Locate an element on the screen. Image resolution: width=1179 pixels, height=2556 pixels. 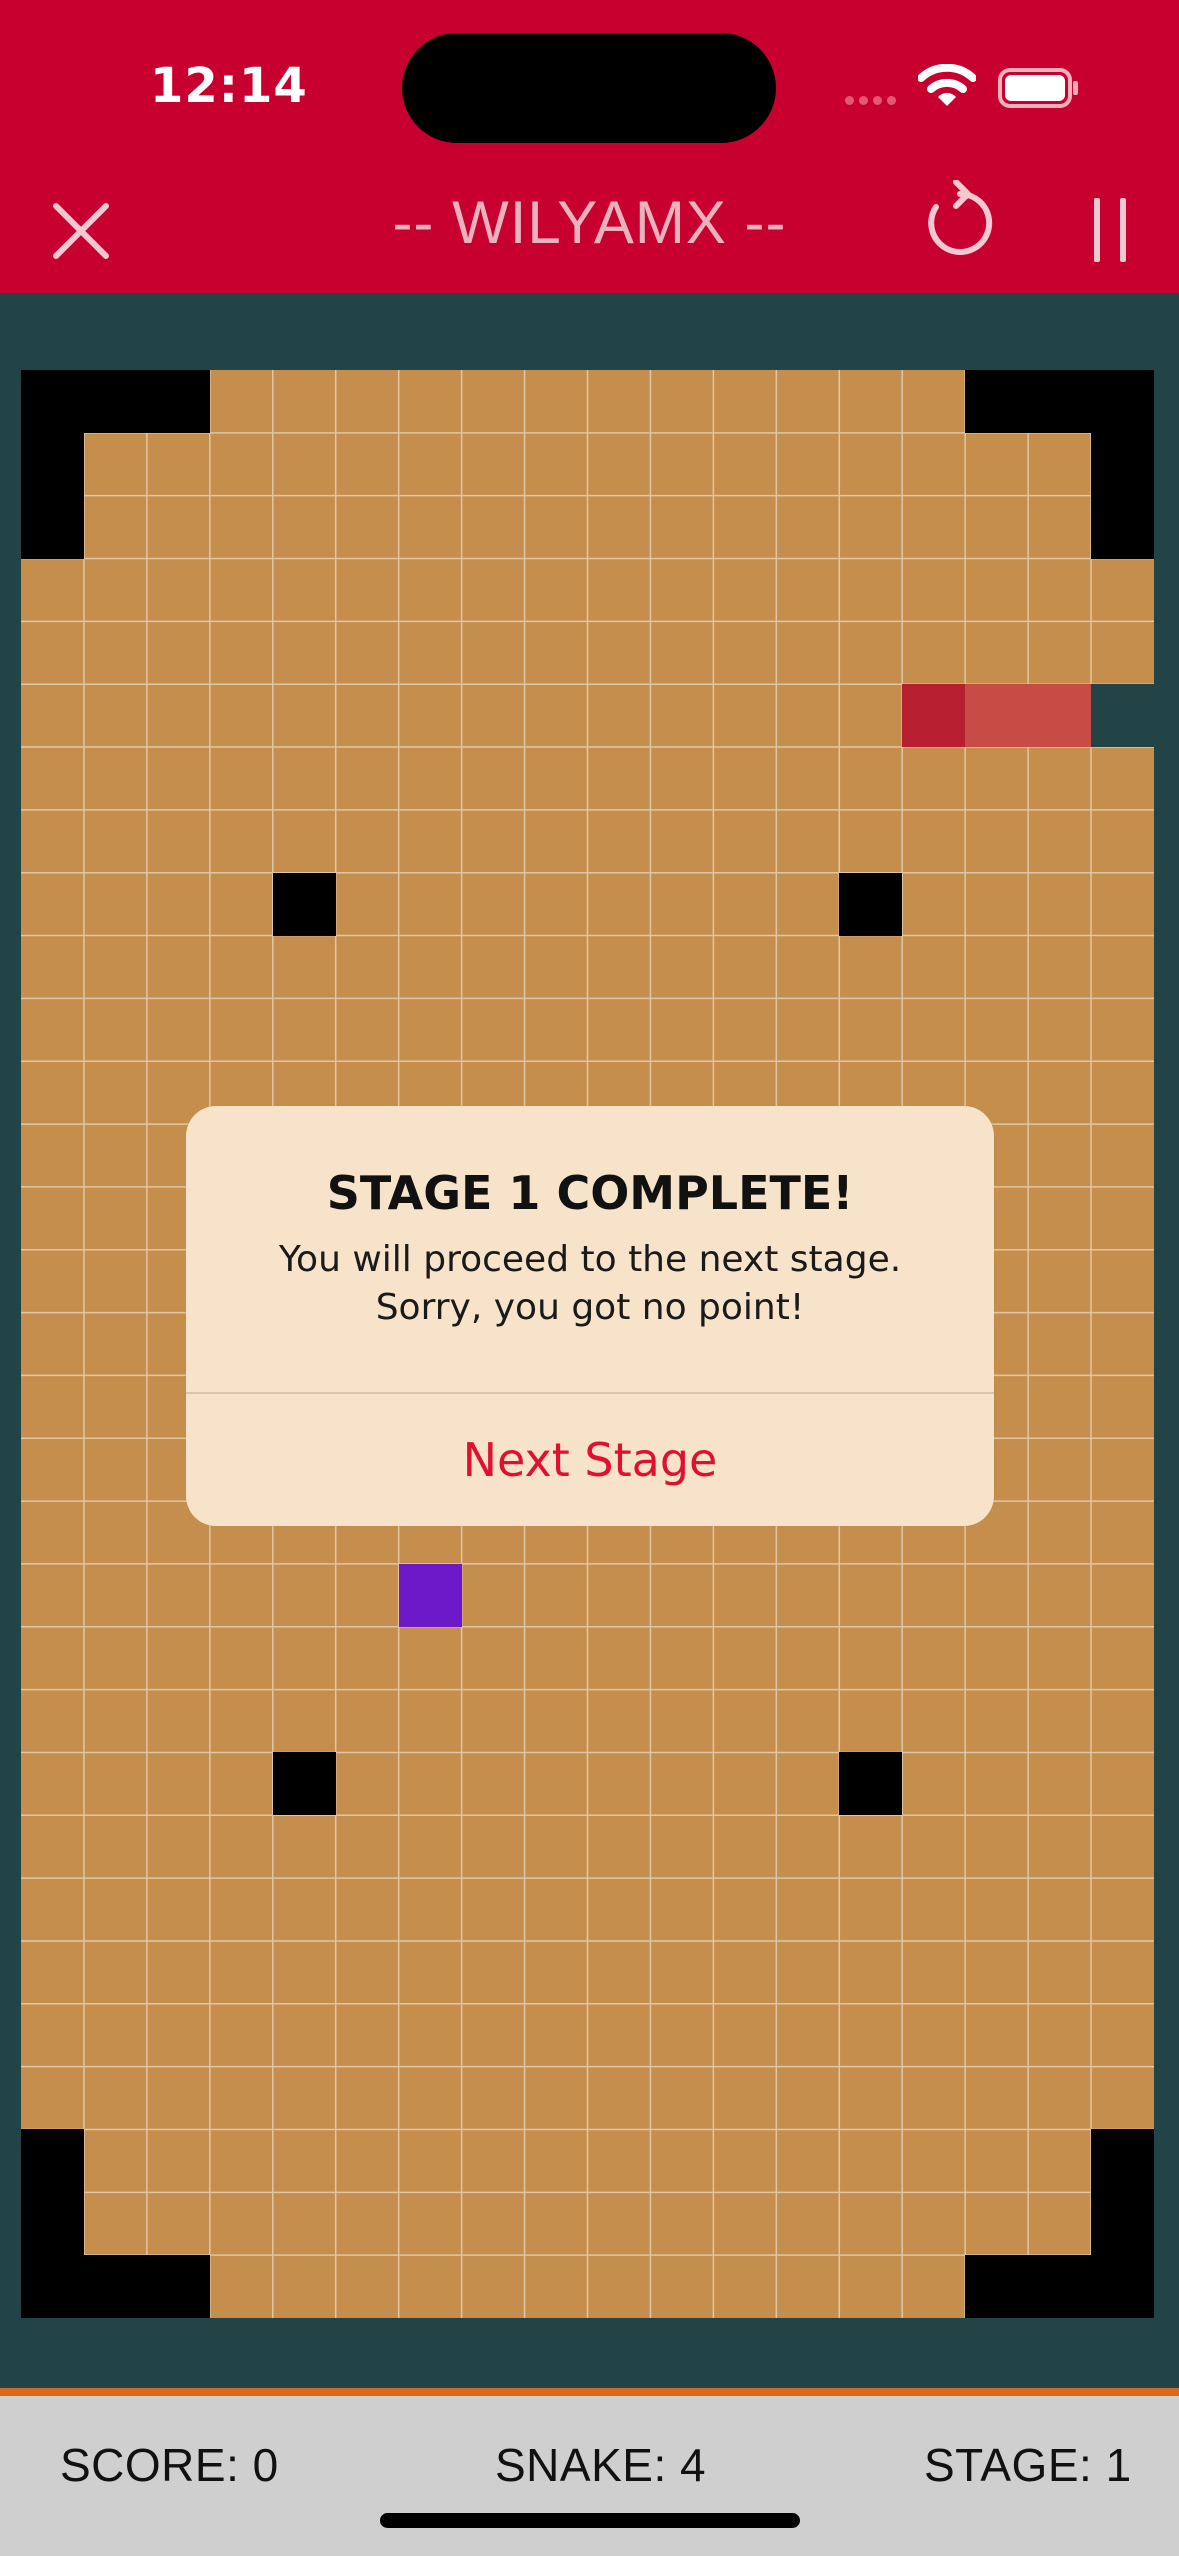
status-time: 12:14 is located at coordinates (229, 86).